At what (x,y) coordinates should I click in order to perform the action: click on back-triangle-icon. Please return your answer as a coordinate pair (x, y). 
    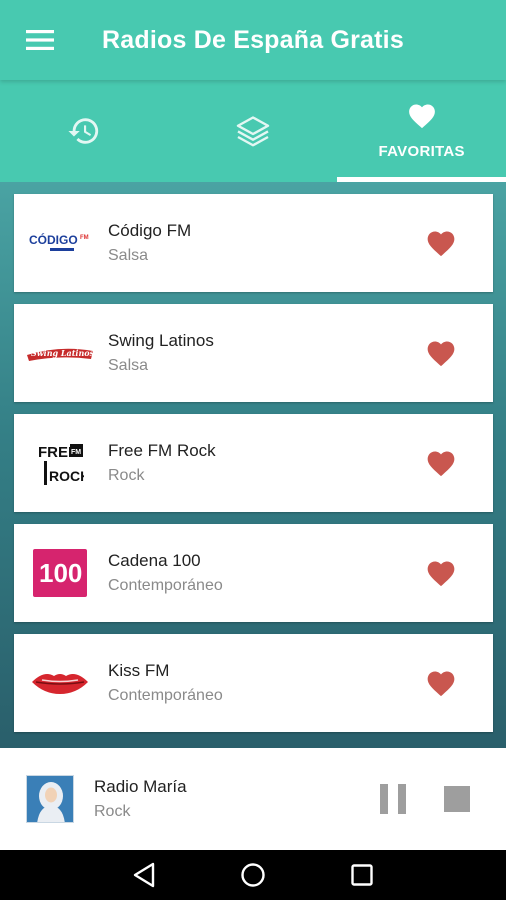
    Looking at the image, I should click on (144, 875).